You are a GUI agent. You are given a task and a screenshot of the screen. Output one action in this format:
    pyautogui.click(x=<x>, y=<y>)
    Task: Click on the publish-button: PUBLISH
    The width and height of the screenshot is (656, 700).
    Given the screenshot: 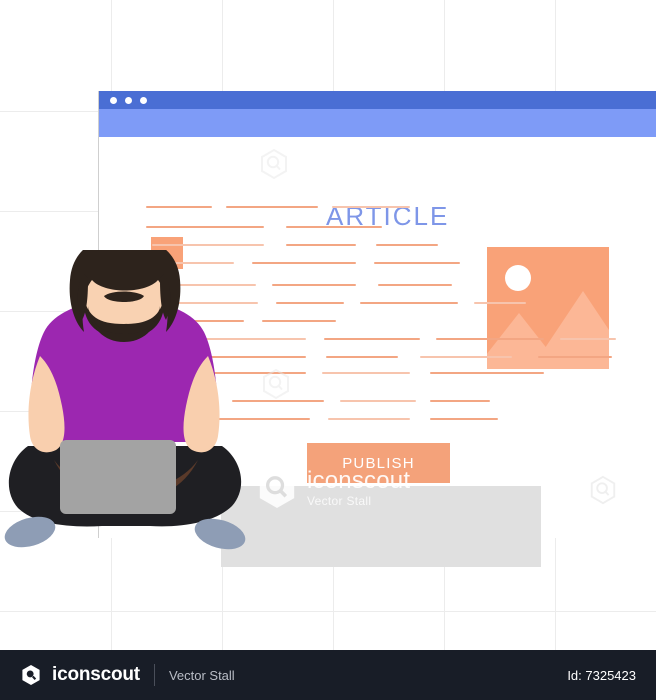 What is the action you would take?
    pyautogui.click(x=378, y=463)
    